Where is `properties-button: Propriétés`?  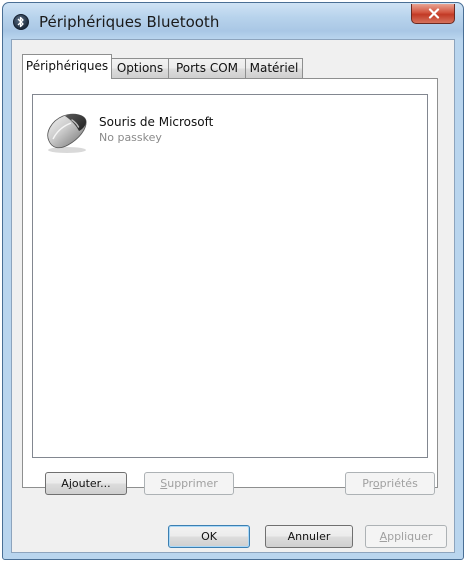
properties-button: Propriétés is located at coordinates (390, 483).